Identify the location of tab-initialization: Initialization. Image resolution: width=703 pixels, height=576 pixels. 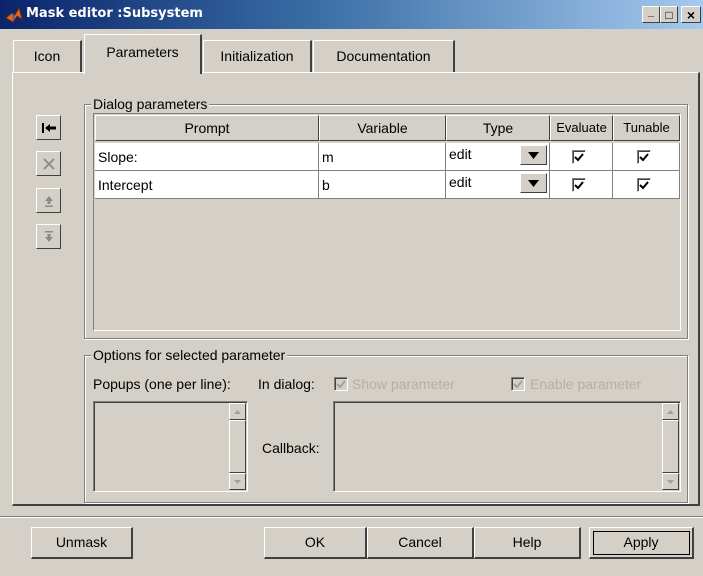
(257, 56).